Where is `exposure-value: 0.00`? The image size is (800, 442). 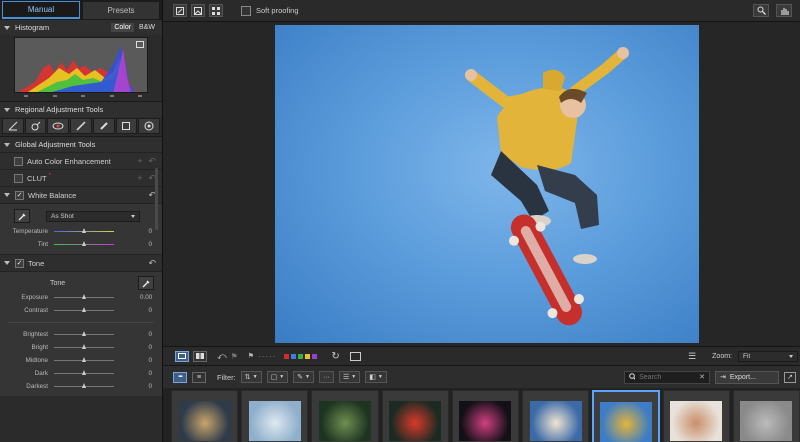
exposure-value: 0.00 is located at coordinates (147, 297).